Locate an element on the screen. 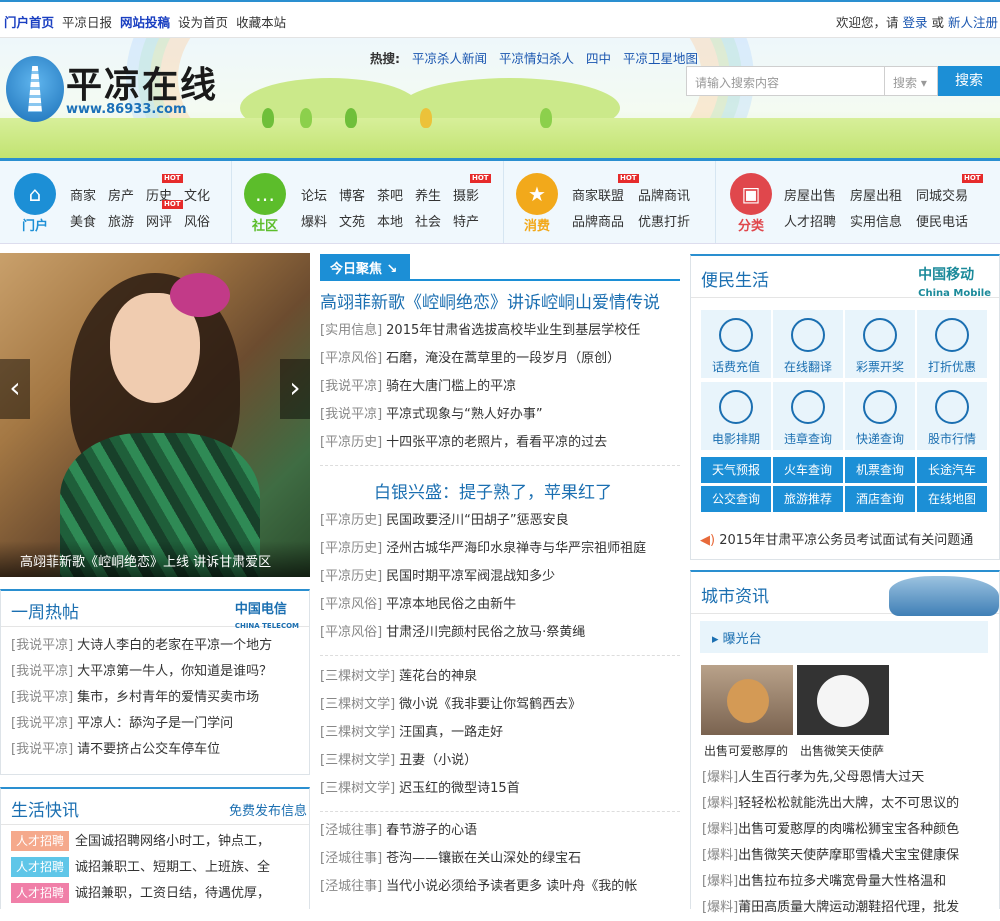  nav-link: 美食 is located at coordinates (83, 220).